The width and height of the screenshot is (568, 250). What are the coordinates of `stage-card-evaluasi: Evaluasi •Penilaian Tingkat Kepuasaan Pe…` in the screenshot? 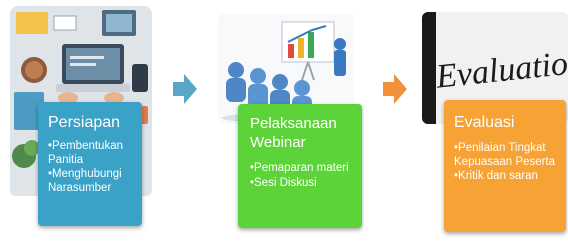 It's located at (505, 166).